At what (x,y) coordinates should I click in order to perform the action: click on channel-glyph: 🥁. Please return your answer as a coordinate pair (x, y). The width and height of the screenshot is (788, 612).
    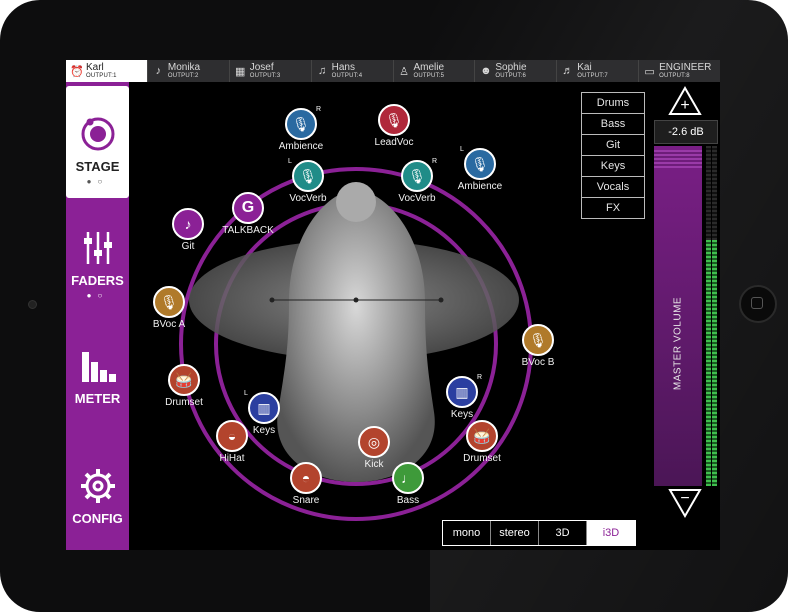
    Looking at the image, I should click on (482, 435).